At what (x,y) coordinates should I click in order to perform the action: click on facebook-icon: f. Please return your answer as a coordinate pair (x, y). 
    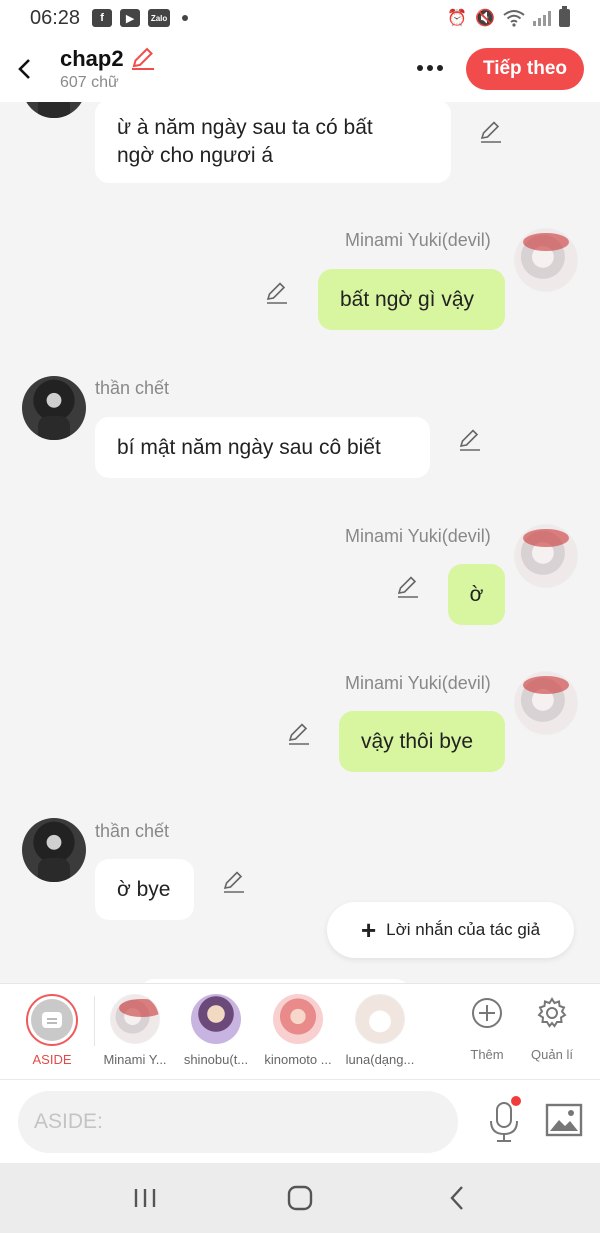
    Looking at the image, I should click on (102, 18).